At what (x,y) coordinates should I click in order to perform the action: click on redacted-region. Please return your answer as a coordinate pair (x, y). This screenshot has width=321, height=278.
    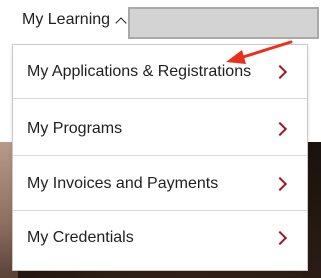
    Looking at the image, I should click on (223, 23).